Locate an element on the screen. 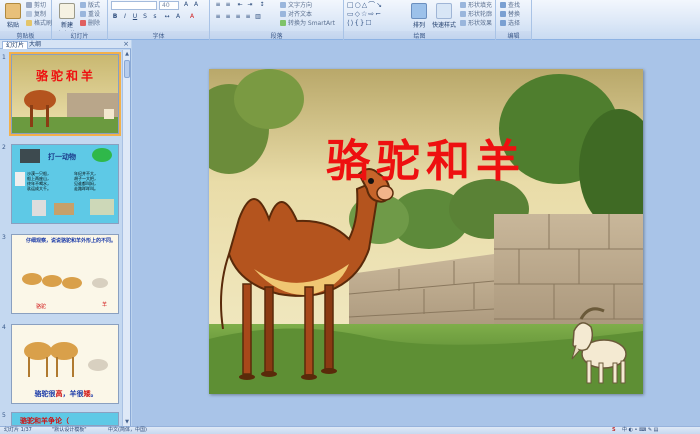 The image size is (700, 434). scroll-down-icon: ▼ is located at coordinates (127, 422).